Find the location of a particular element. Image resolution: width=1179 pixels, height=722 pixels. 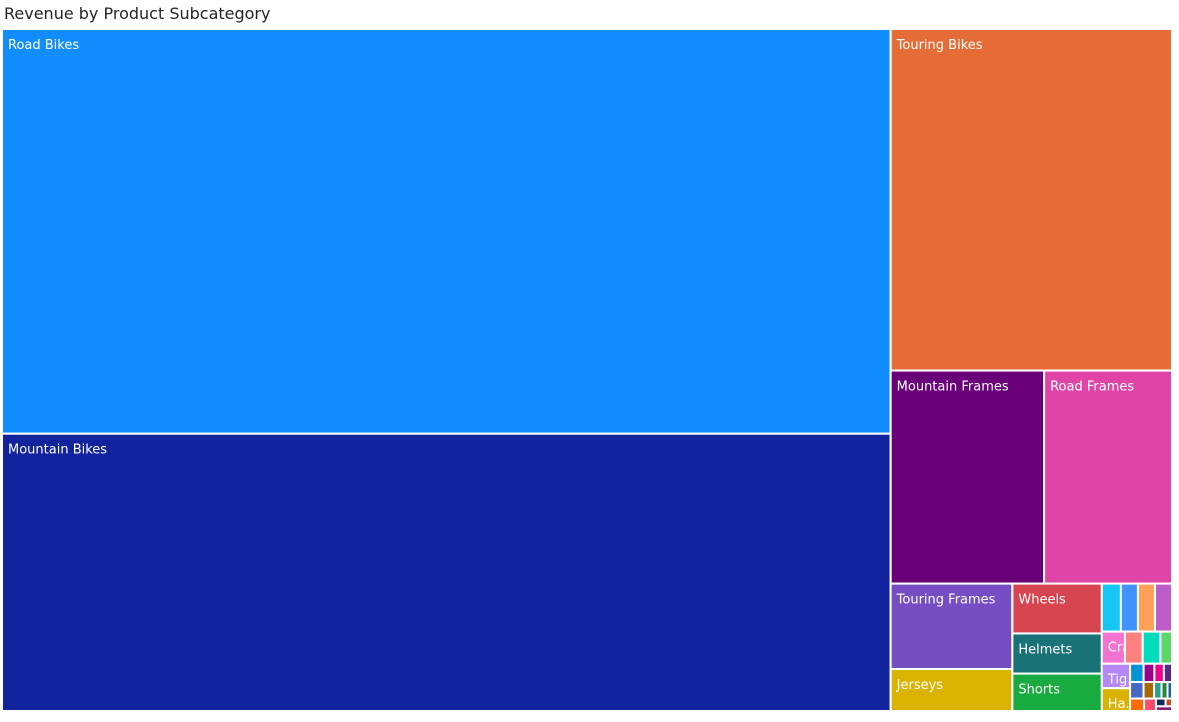

treemap-tile-label: Touring Frames is located at coordinates (946, 600).